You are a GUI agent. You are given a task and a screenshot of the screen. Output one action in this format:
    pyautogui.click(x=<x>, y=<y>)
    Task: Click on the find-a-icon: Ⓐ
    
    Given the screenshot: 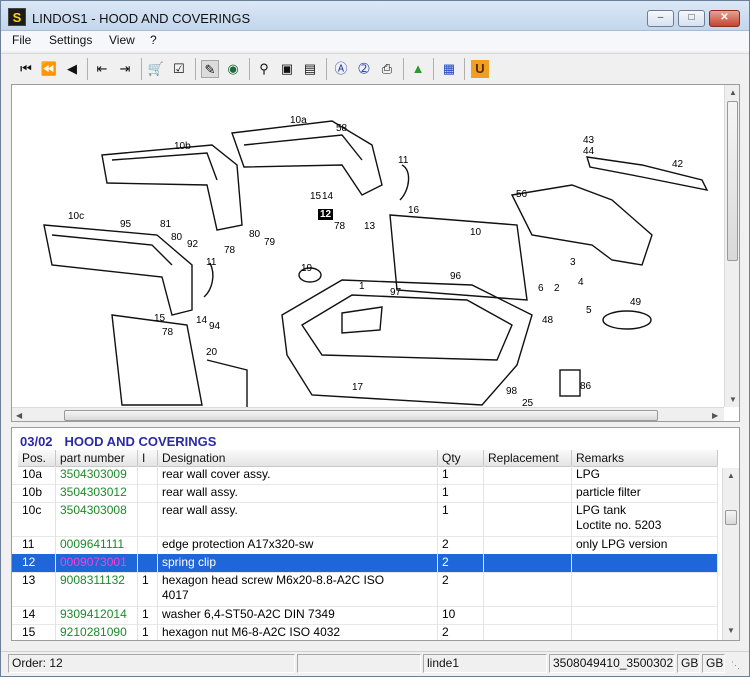 What is the action you would take?
    pyautogui.click(x=341, y=69)
    